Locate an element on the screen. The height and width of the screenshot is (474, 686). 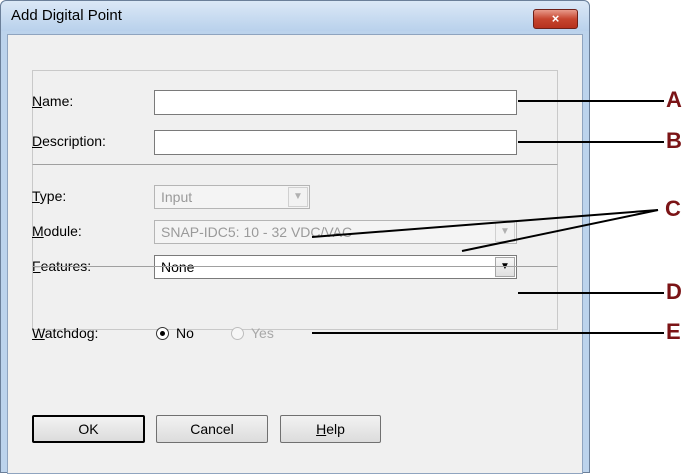
callout-e: E is located at coordinates (673, 331).